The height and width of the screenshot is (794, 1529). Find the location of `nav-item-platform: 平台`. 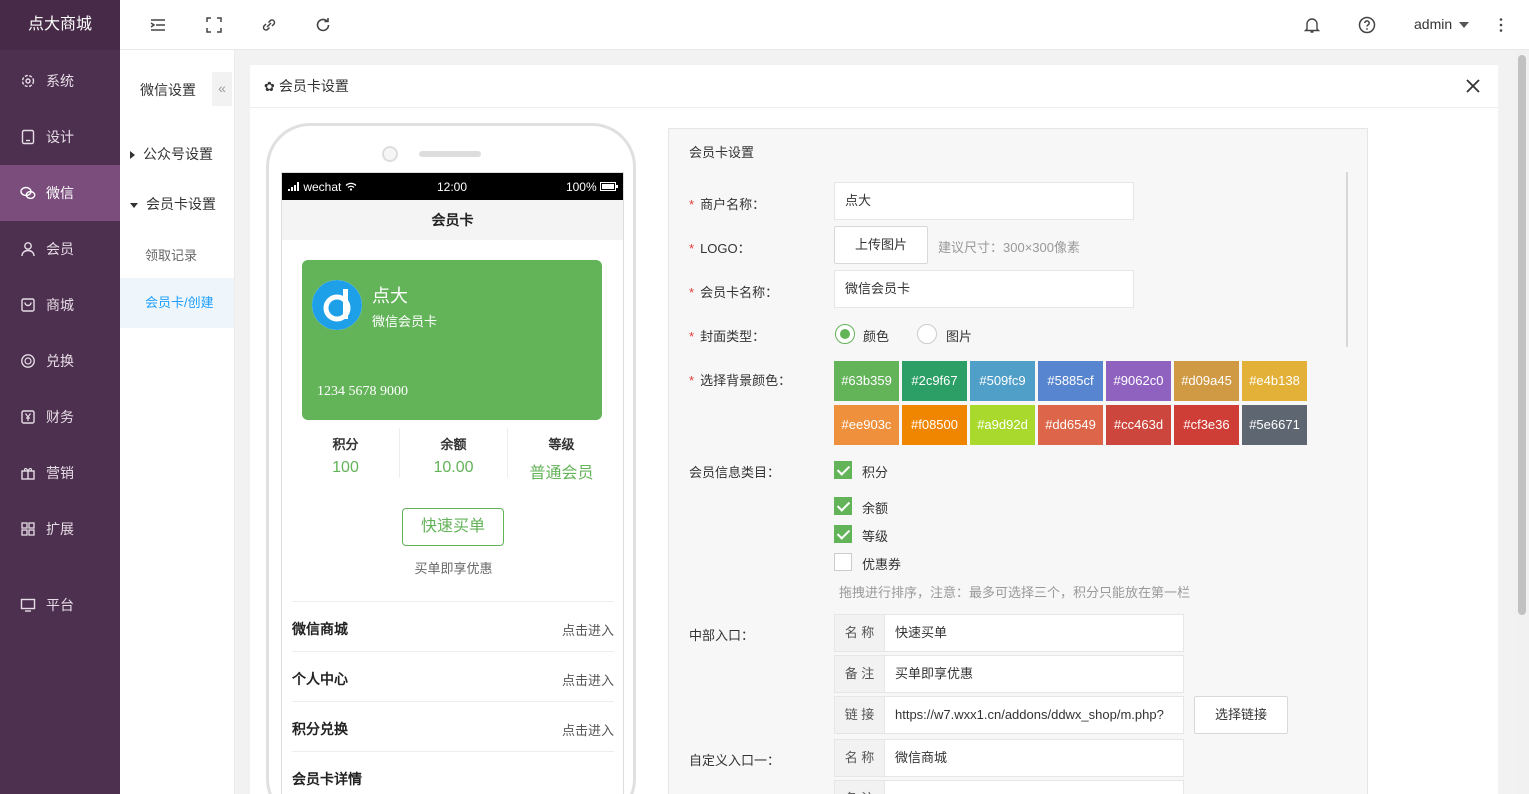

nav-item-platform: 平台 is located at coordinates (60, 605).